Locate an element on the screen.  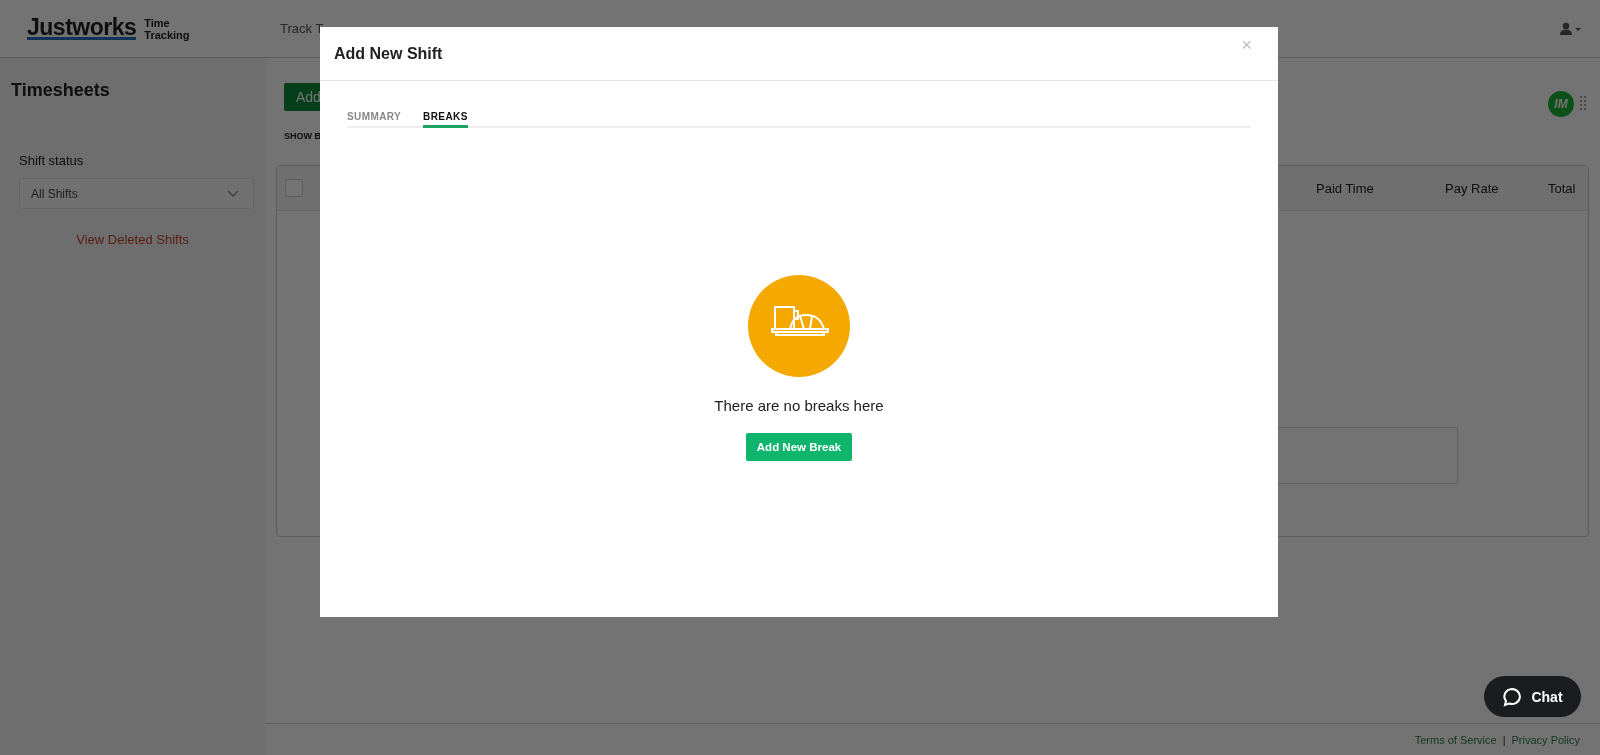
tab: SUMMARY is located at coordinates (374, 119).